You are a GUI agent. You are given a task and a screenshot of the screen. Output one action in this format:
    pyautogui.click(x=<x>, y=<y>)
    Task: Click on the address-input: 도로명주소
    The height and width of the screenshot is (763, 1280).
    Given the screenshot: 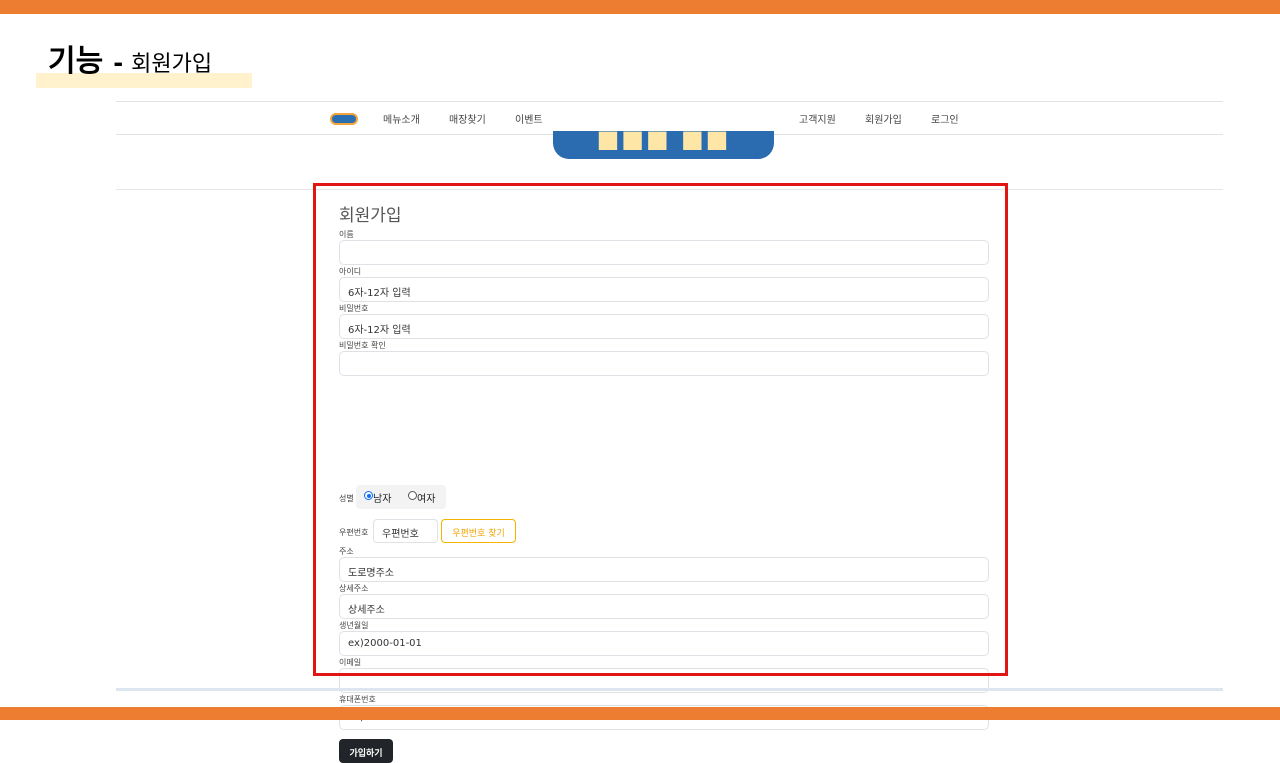 What is the action you would take?
    pyautogui.click(x=664, y=569)
    